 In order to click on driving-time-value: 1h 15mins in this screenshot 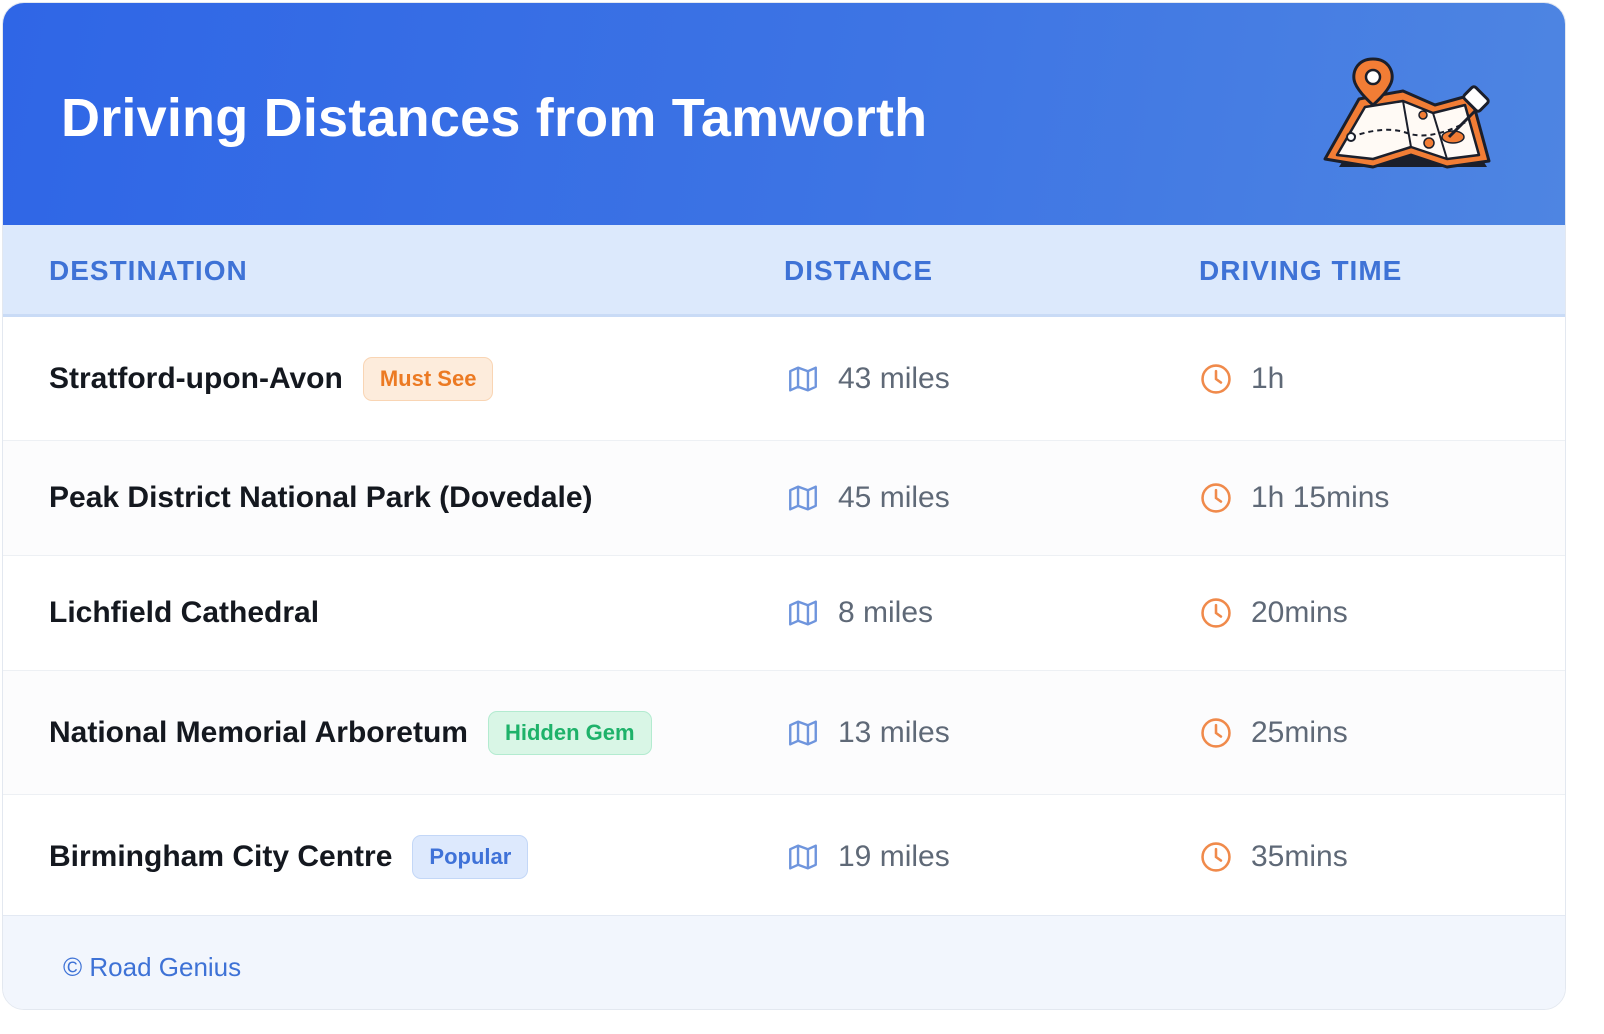, I will do `click(1320, 497)`.